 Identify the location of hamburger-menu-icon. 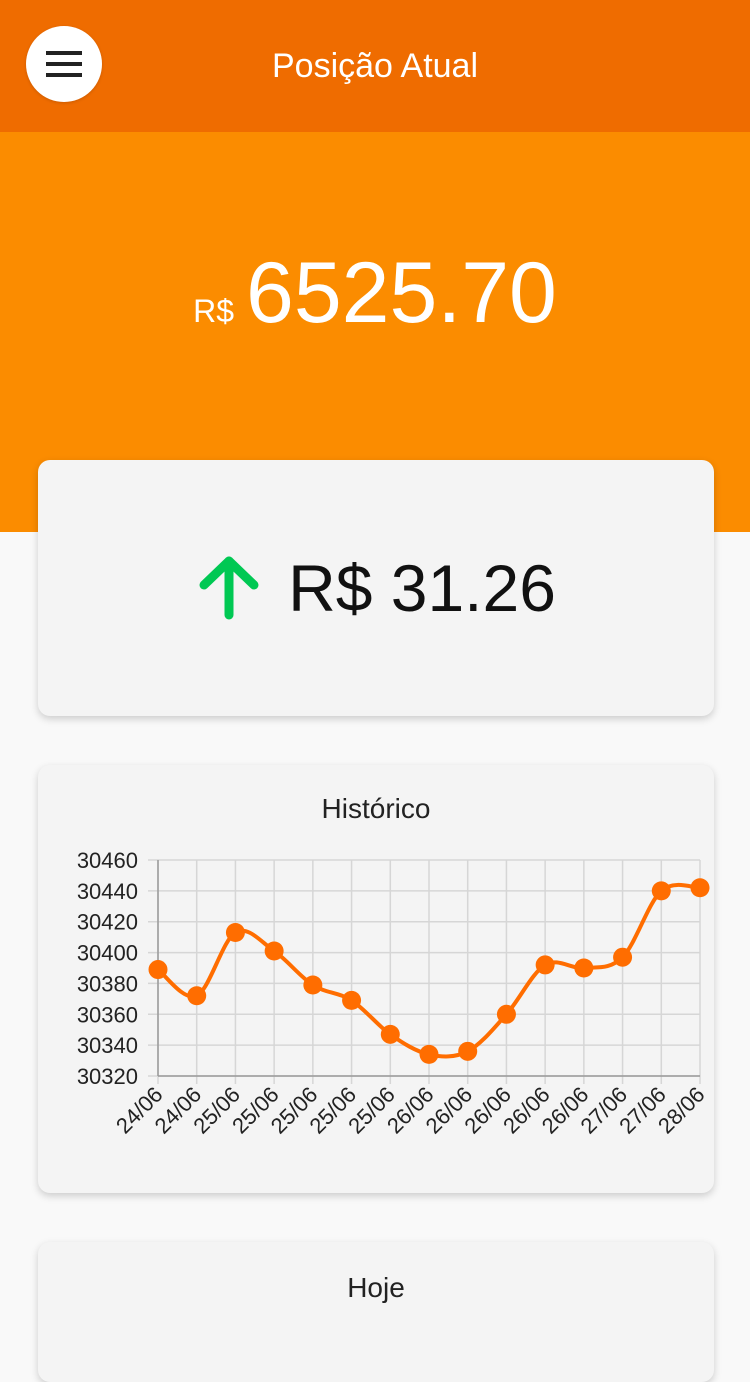
(64, 64).